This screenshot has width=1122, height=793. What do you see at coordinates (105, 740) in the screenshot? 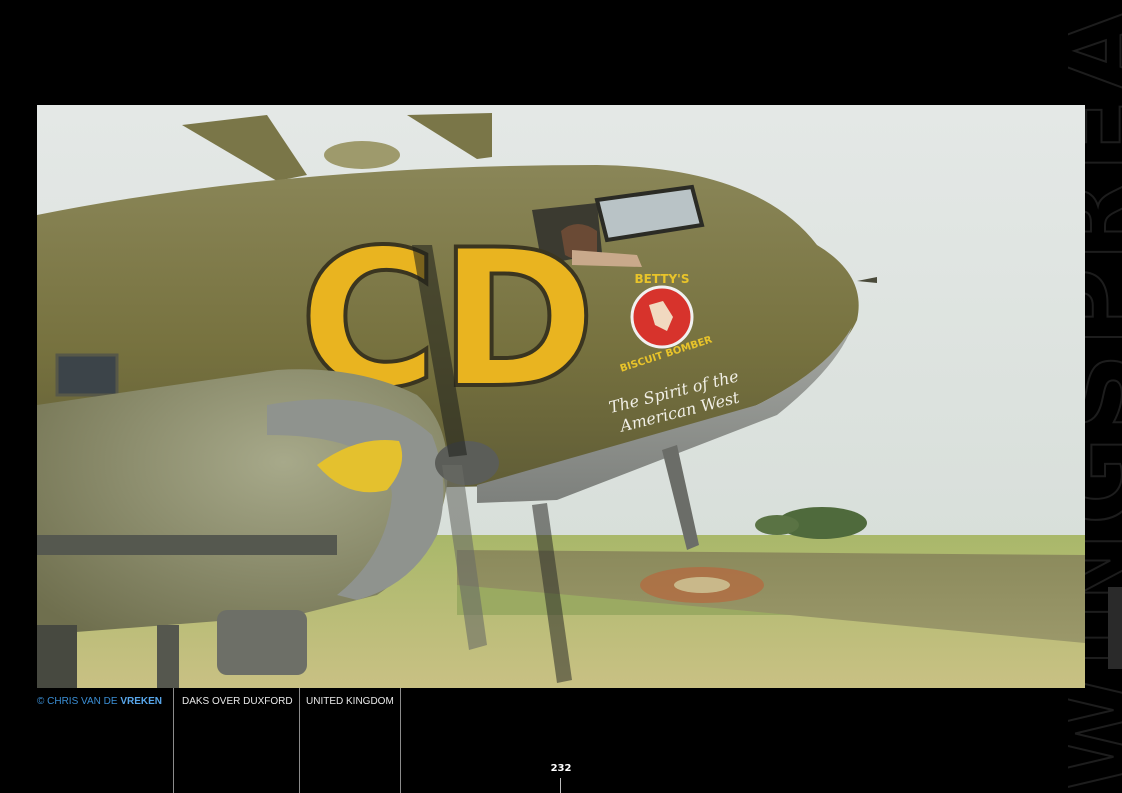
I see `photo-credit: © CHRIS VAN DE VREKEN` at bounding box center [105, 740].